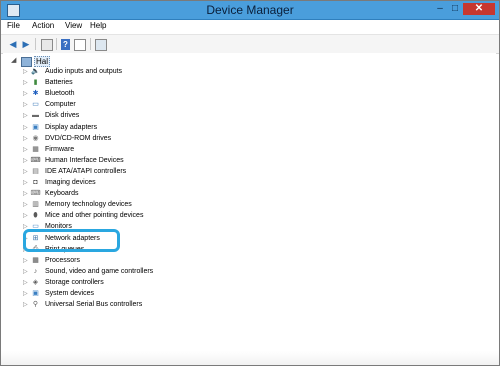 This screenshot has height=366, width=500. Describe the element at coordinates (35, 216) in the screenshot. I see `mouse-icon: ⬮` at that location.